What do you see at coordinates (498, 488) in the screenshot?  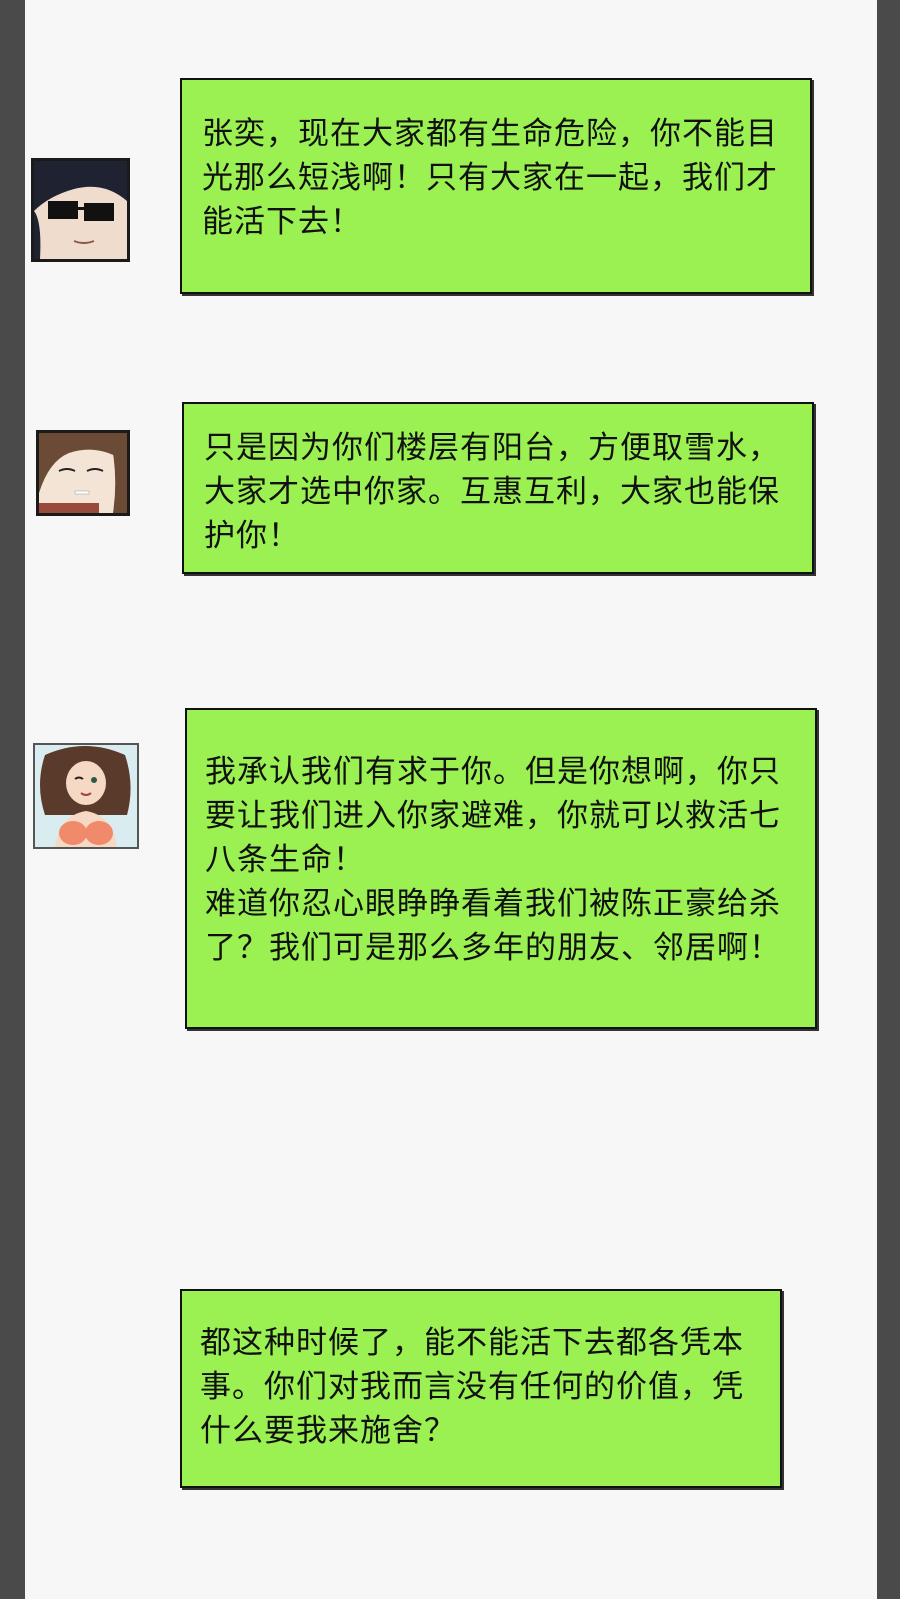 I see `message-bubble-2: 只是因为你们楼层有阳台，方便取雪水，大家才选中你家。互惠互利，大家也能保护你！` at bounding box center [498, 488].